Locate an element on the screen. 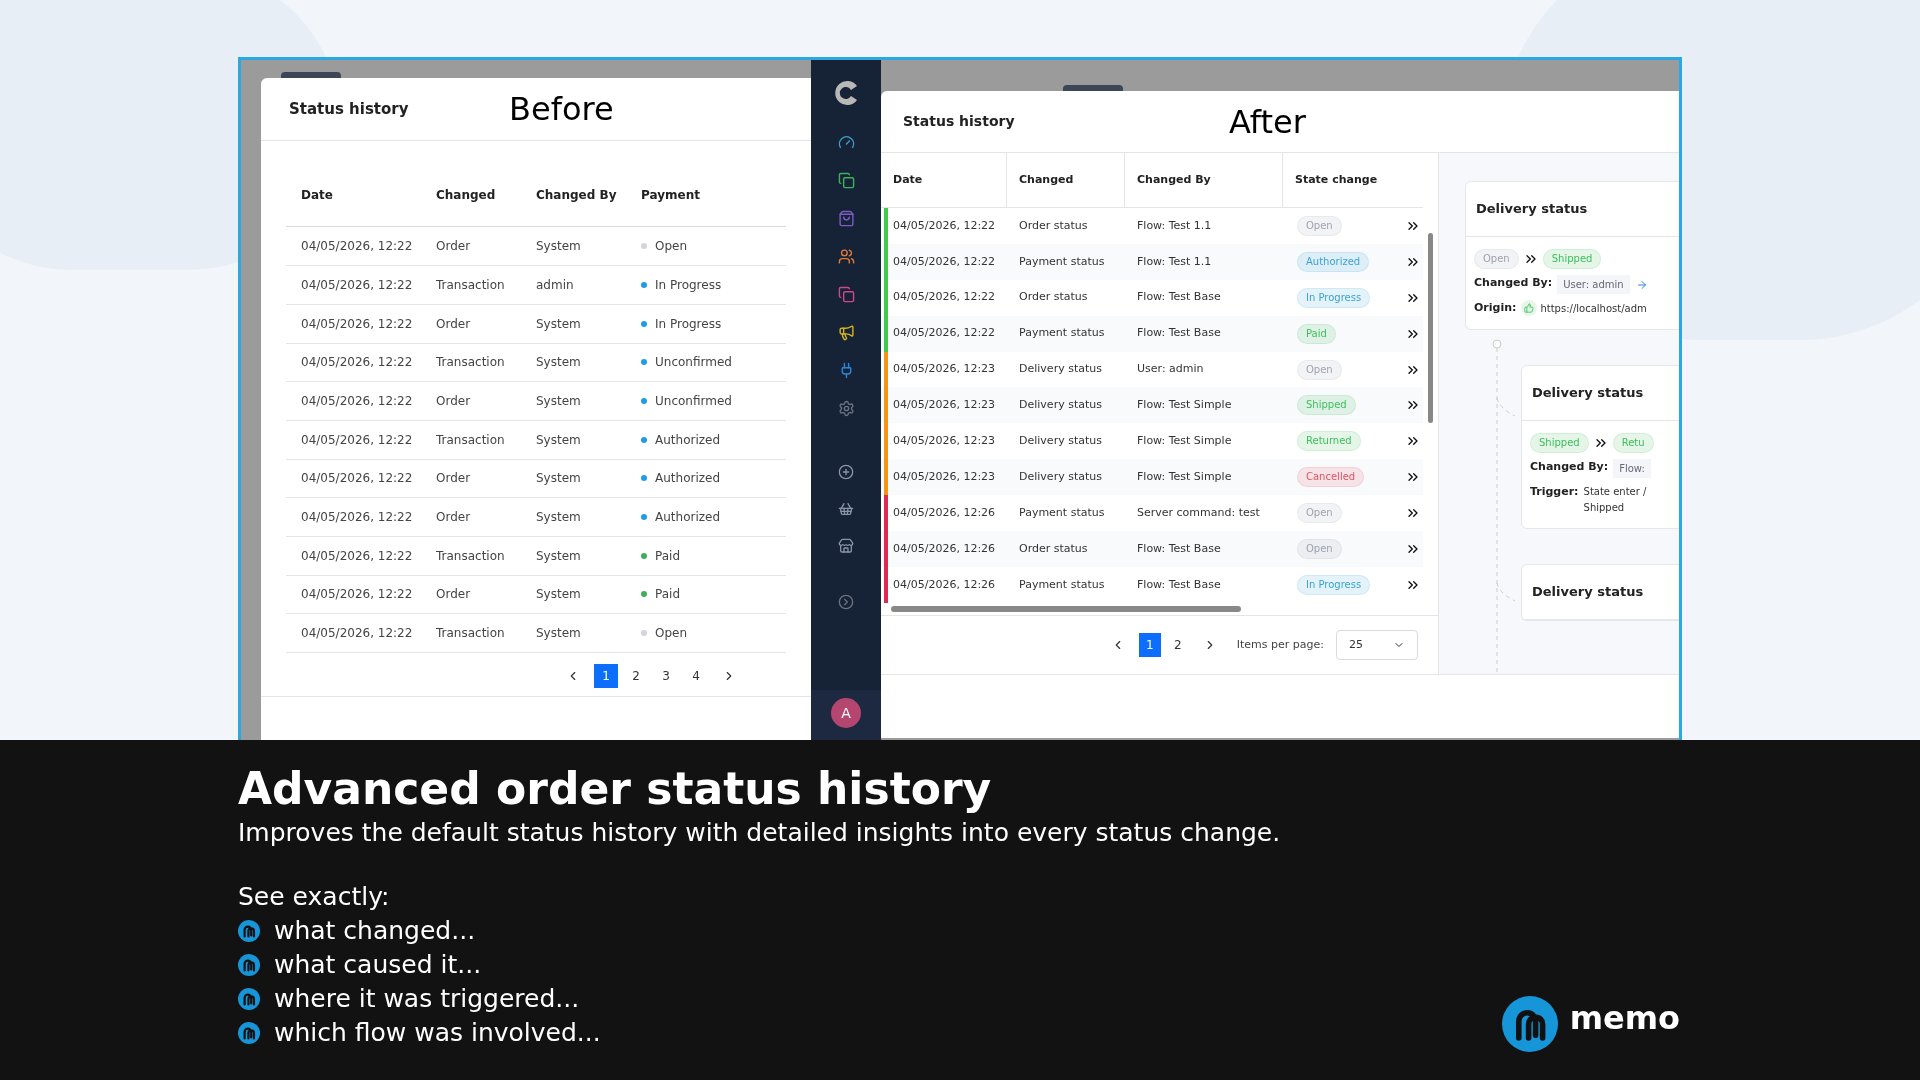 The height and width of the screenshot is (1080, 1920). plus-circle-icon is located at coordinates (846, 472).